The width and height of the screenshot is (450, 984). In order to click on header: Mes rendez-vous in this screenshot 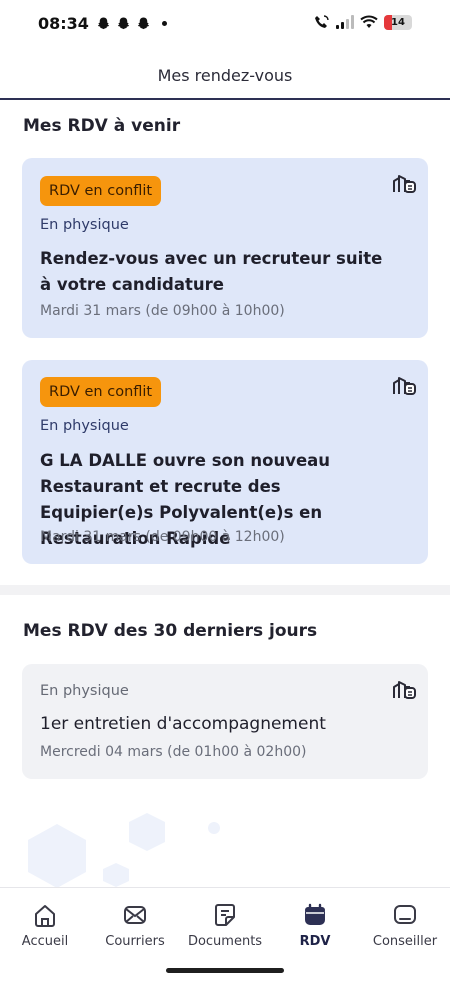, I will do `click(225, 76)`.